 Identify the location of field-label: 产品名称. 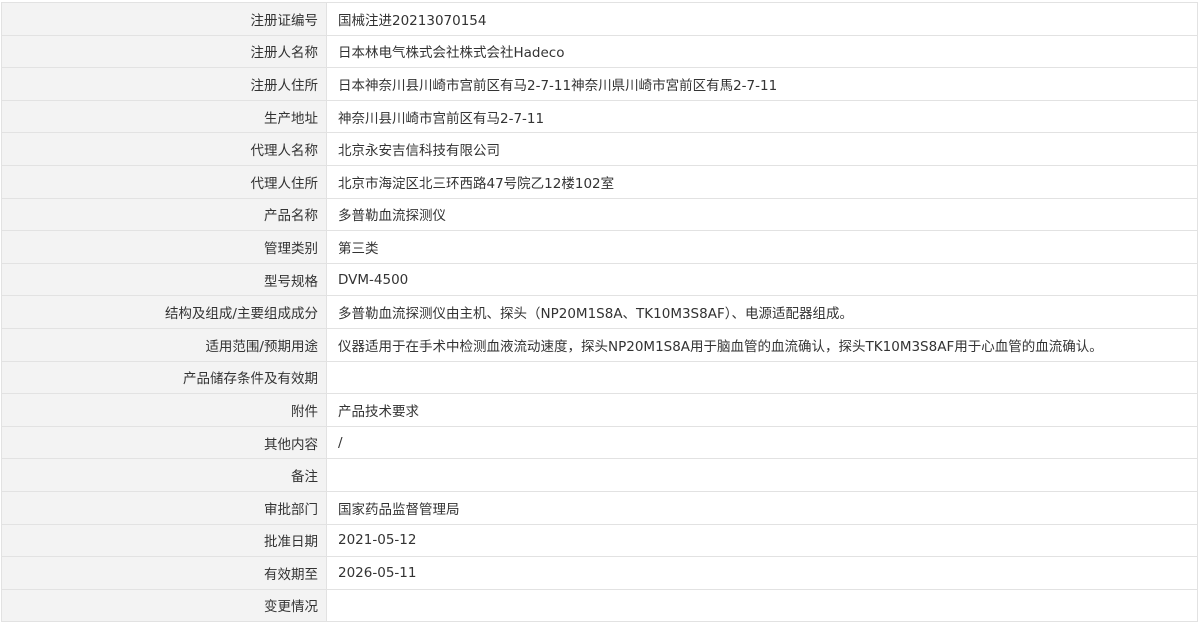
(164, 214).